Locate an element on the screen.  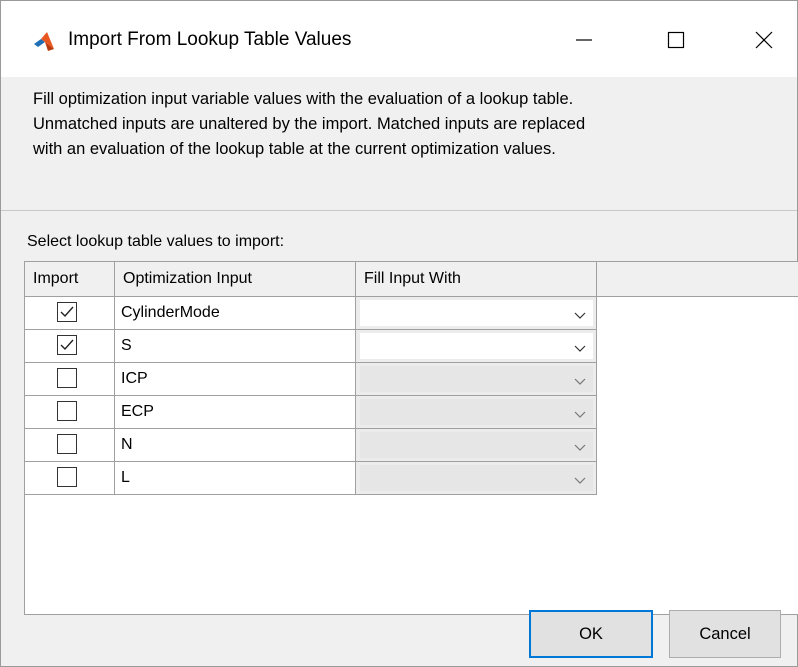
optimization-input-cell: ECP is located at coordinates (235, 412).